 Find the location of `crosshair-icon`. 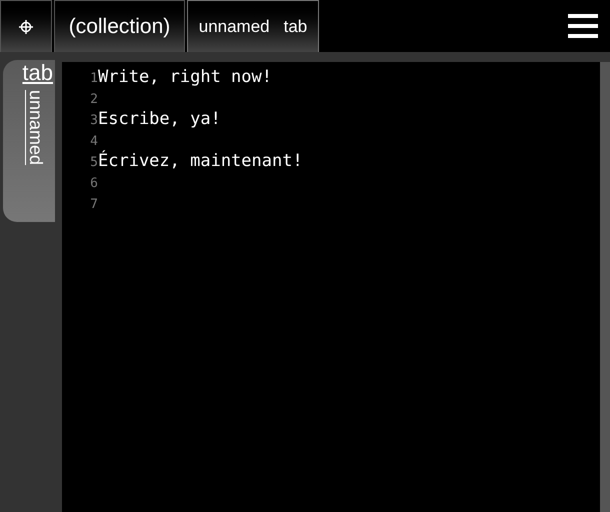

crosshair-icon is located at coordinates (26, 26).